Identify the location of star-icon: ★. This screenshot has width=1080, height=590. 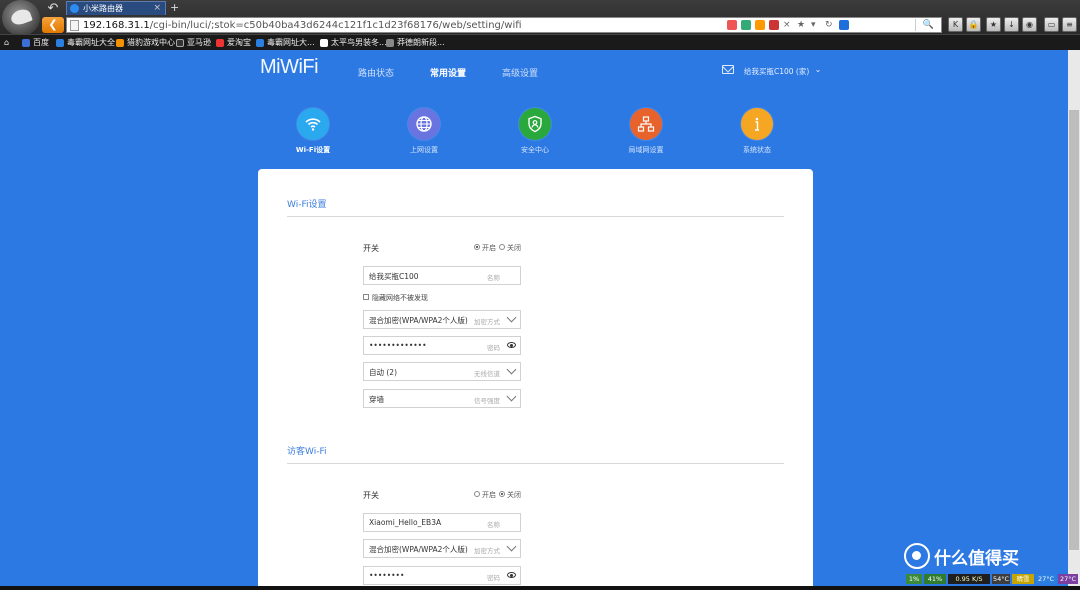
(993, 24).